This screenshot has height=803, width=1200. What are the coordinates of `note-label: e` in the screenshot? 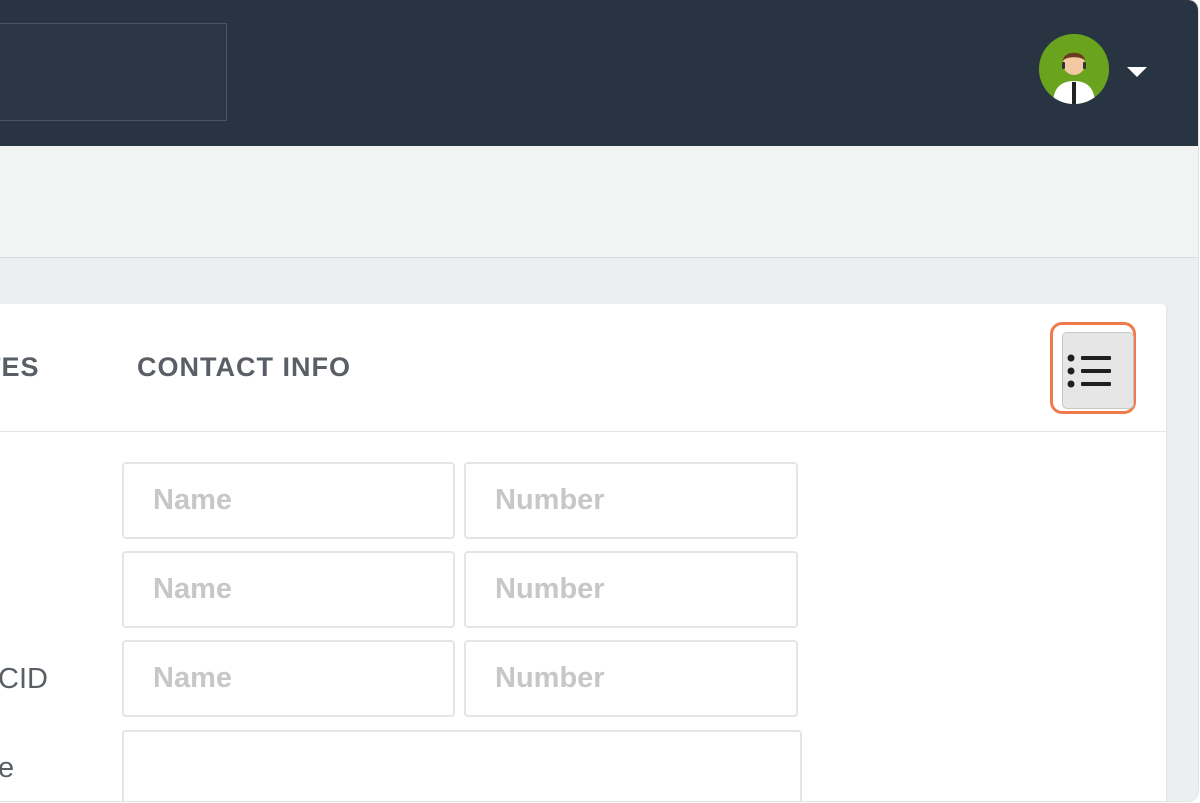 It's located at (7, 768).